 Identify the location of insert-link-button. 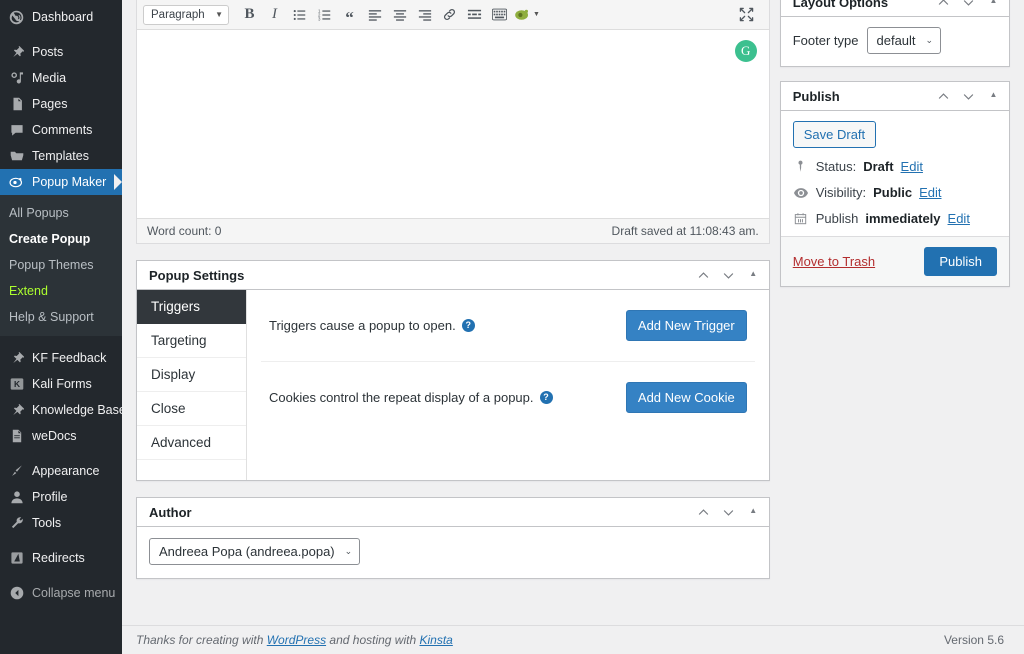
(449, 15).